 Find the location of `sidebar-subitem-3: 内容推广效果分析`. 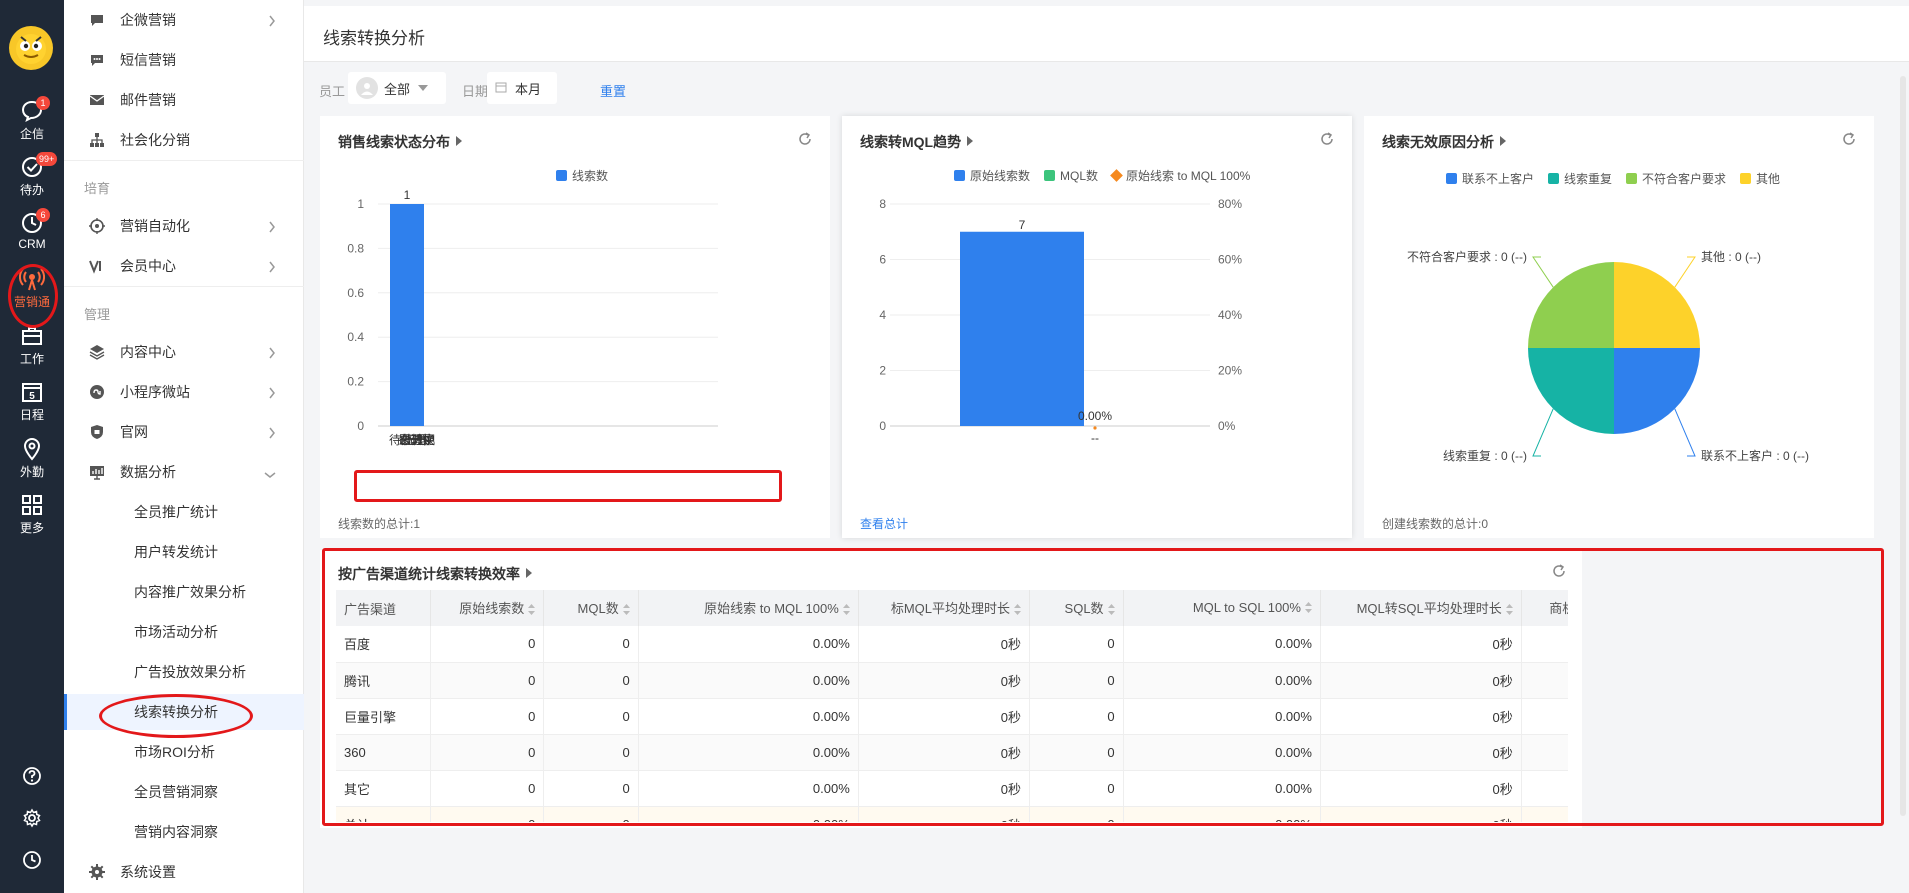

sidebar-subitem-3: 内容推广效果分析 is located at coordinates (184, 592).